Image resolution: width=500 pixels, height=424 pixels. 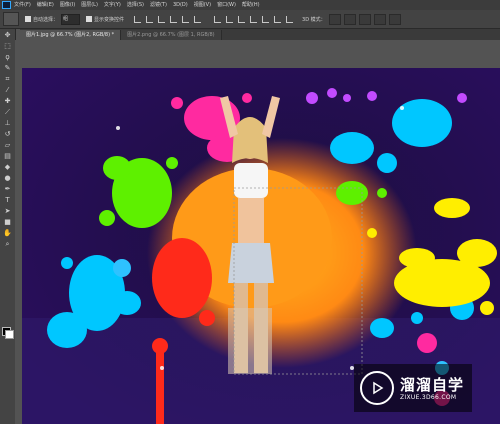 I want to click on show-transform-checkbox, so click(x=89, y=19).